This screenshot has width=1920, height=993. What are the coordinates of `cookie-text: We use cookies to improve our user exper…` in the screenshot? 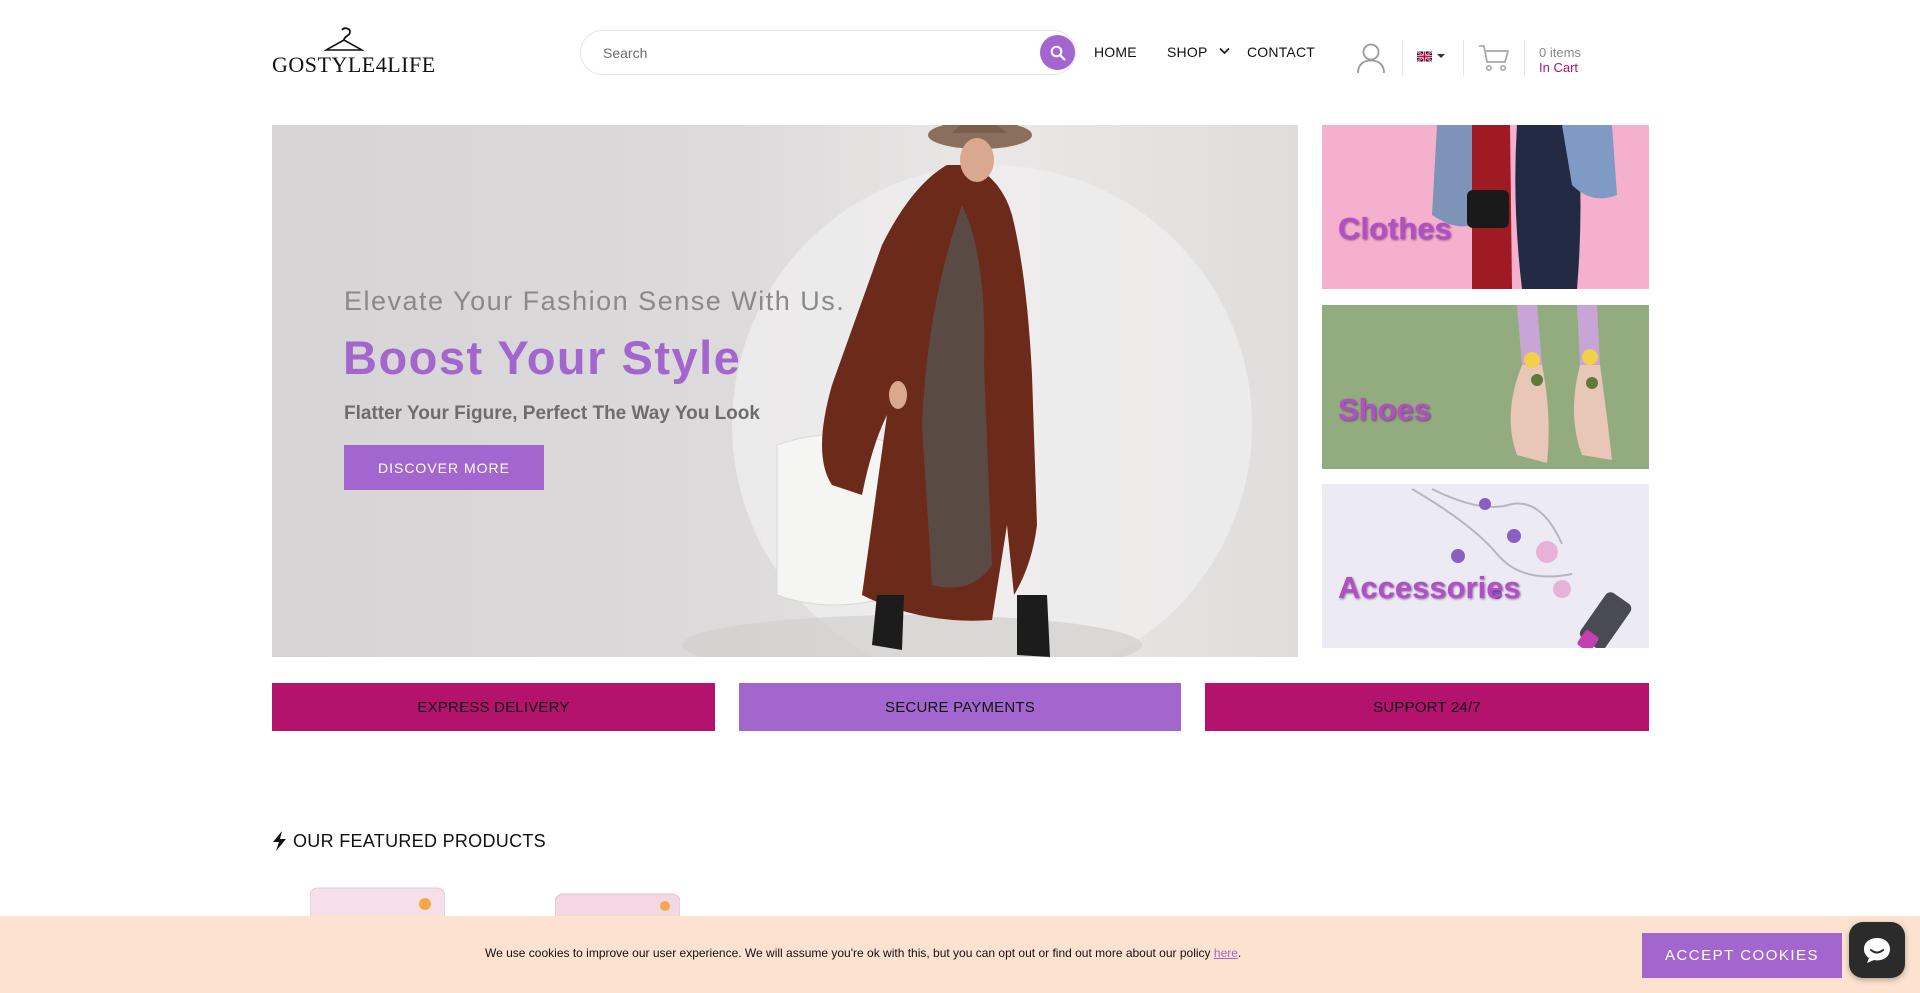 It's located at (849, 953).